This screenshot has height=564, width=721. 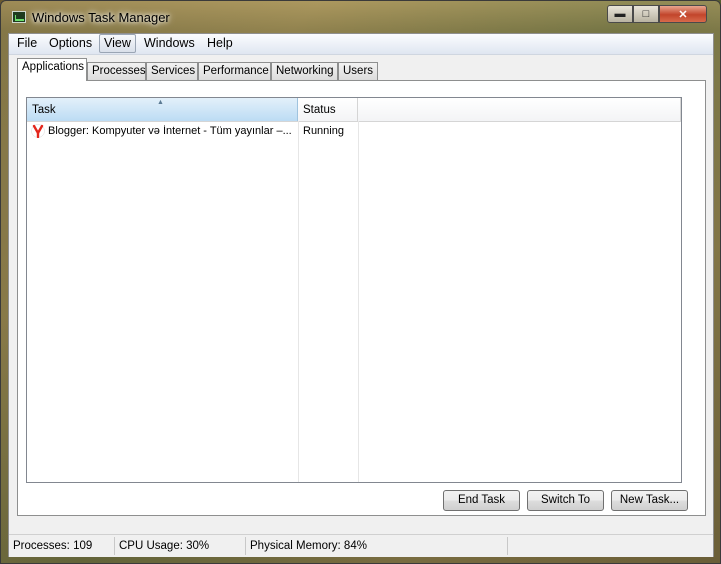 I want to click on menu-bar: File Options View Windows Help, so click(x=361, y=44).